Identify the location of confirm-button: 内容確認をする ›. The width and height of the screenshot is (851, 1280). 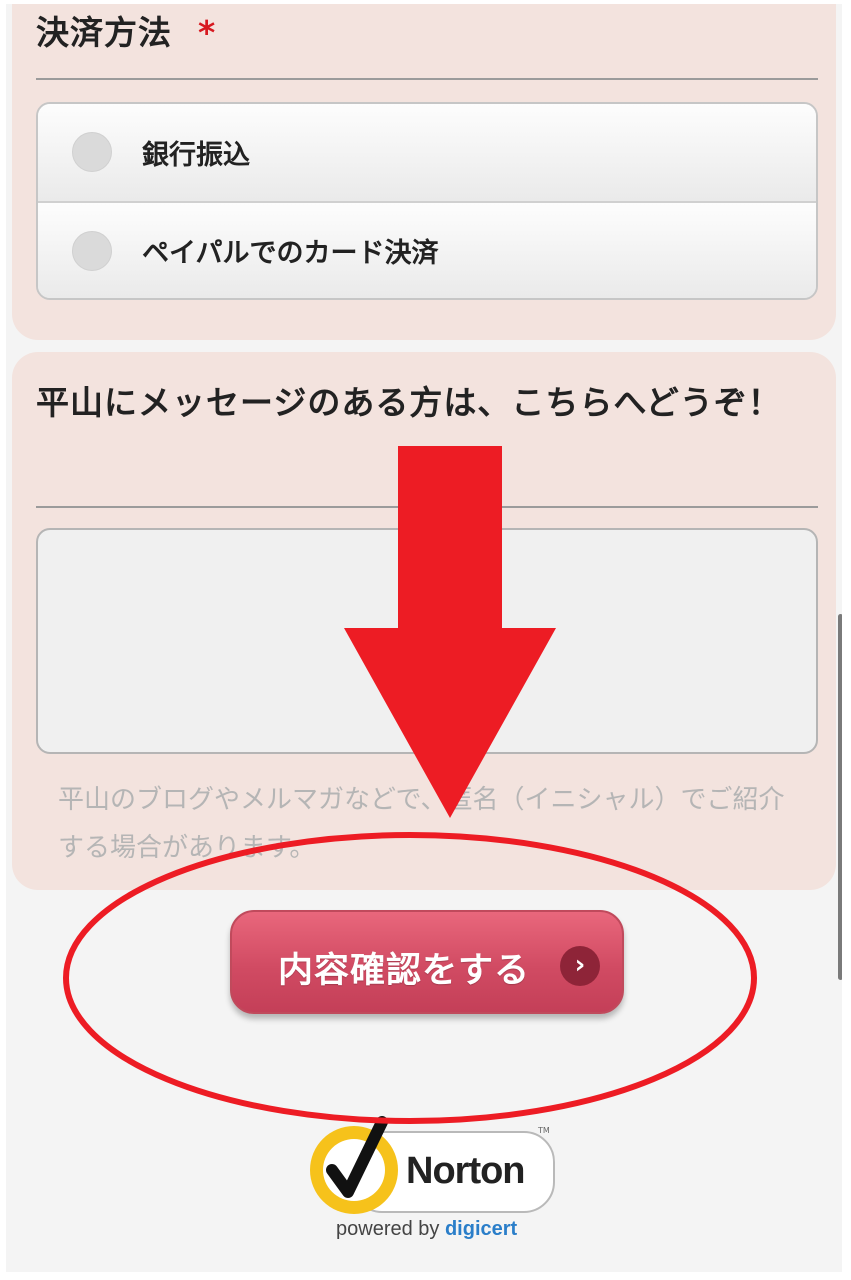
(427, 962).